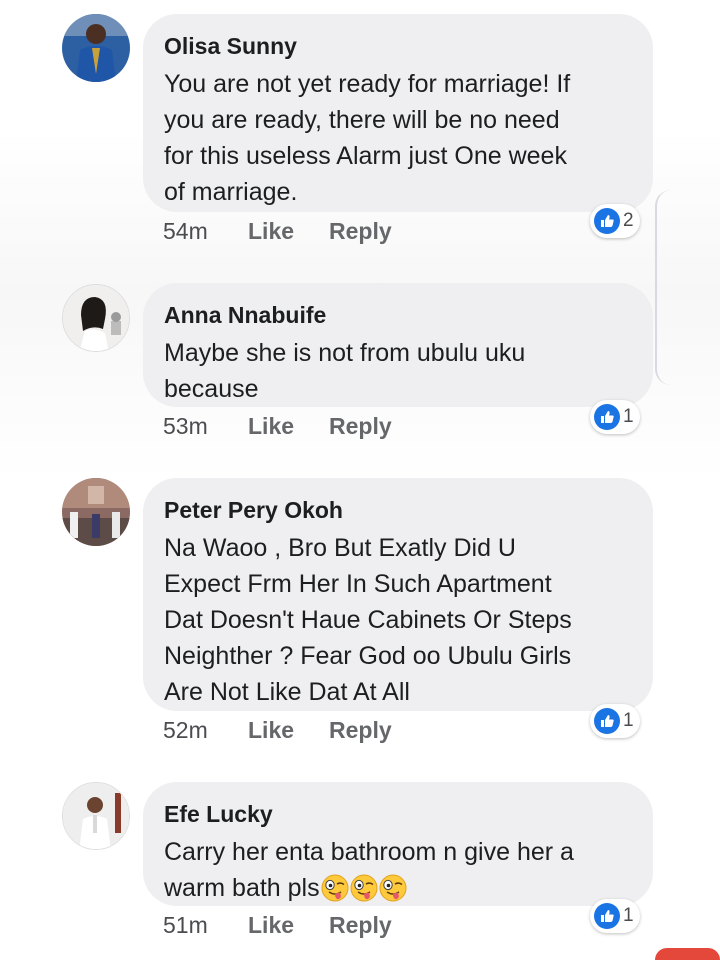 The image size is (720, 960). Describe the element at coordinates (345, 353) in the screenshot. I see `comment-line: Maybe she is not from ubulu uku` at that location.